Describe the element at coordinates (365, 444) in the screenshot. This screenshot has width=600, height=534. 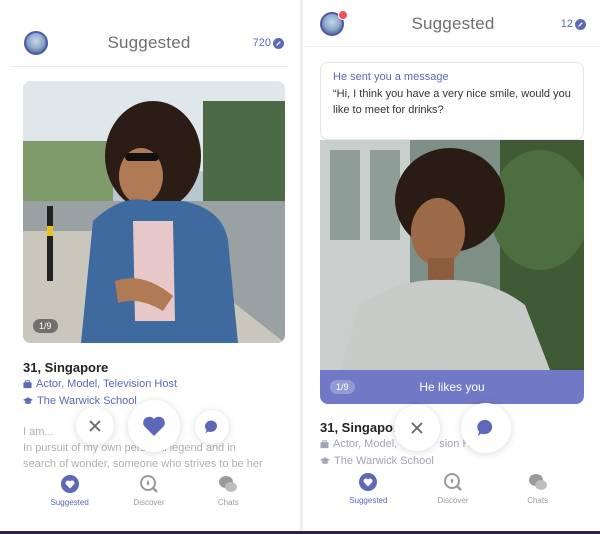
I see `occupation-text: Actor, Model,` at that location.